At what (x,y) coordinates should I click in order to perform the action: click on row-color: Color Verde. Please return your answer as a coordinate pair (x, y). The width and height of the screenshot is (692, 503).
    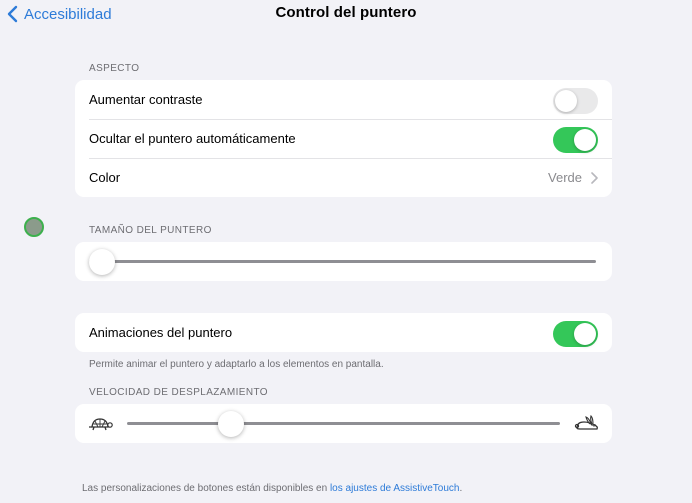
    Looking at the image, I should click on (343, 177).